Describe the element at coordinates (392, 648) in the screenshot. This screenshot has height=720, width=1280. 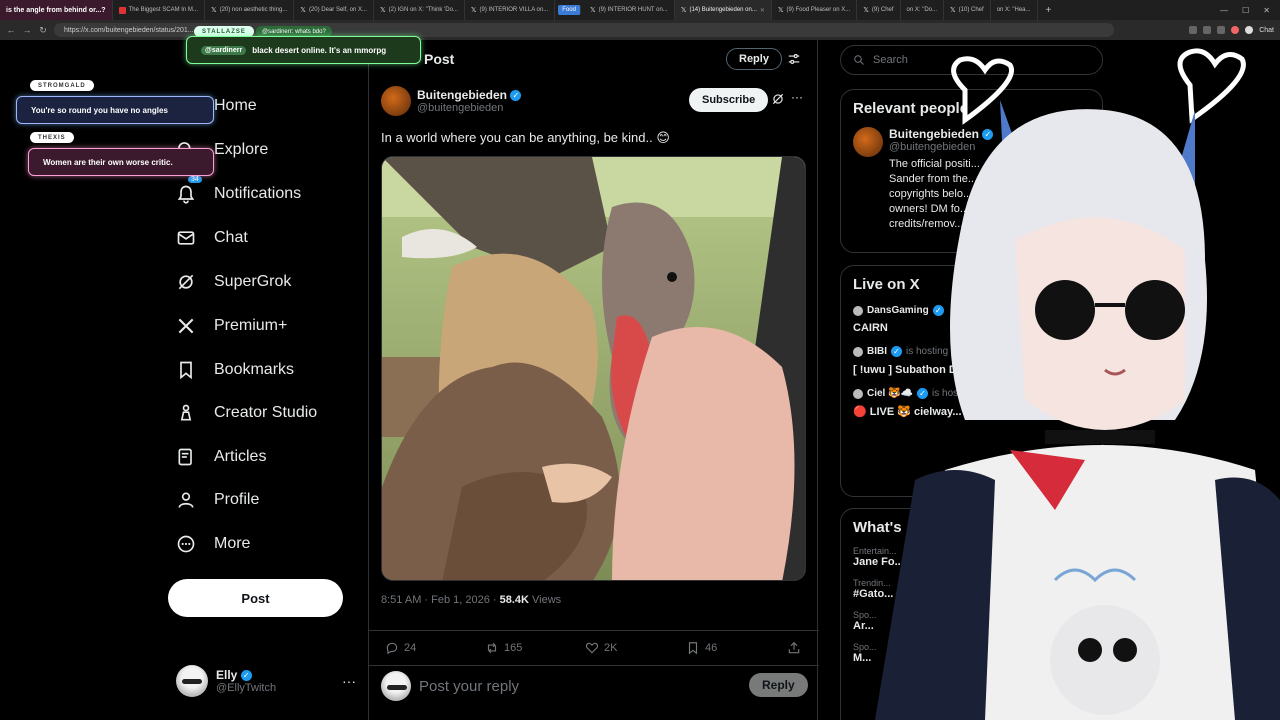
I see `comment-icon` at that location.